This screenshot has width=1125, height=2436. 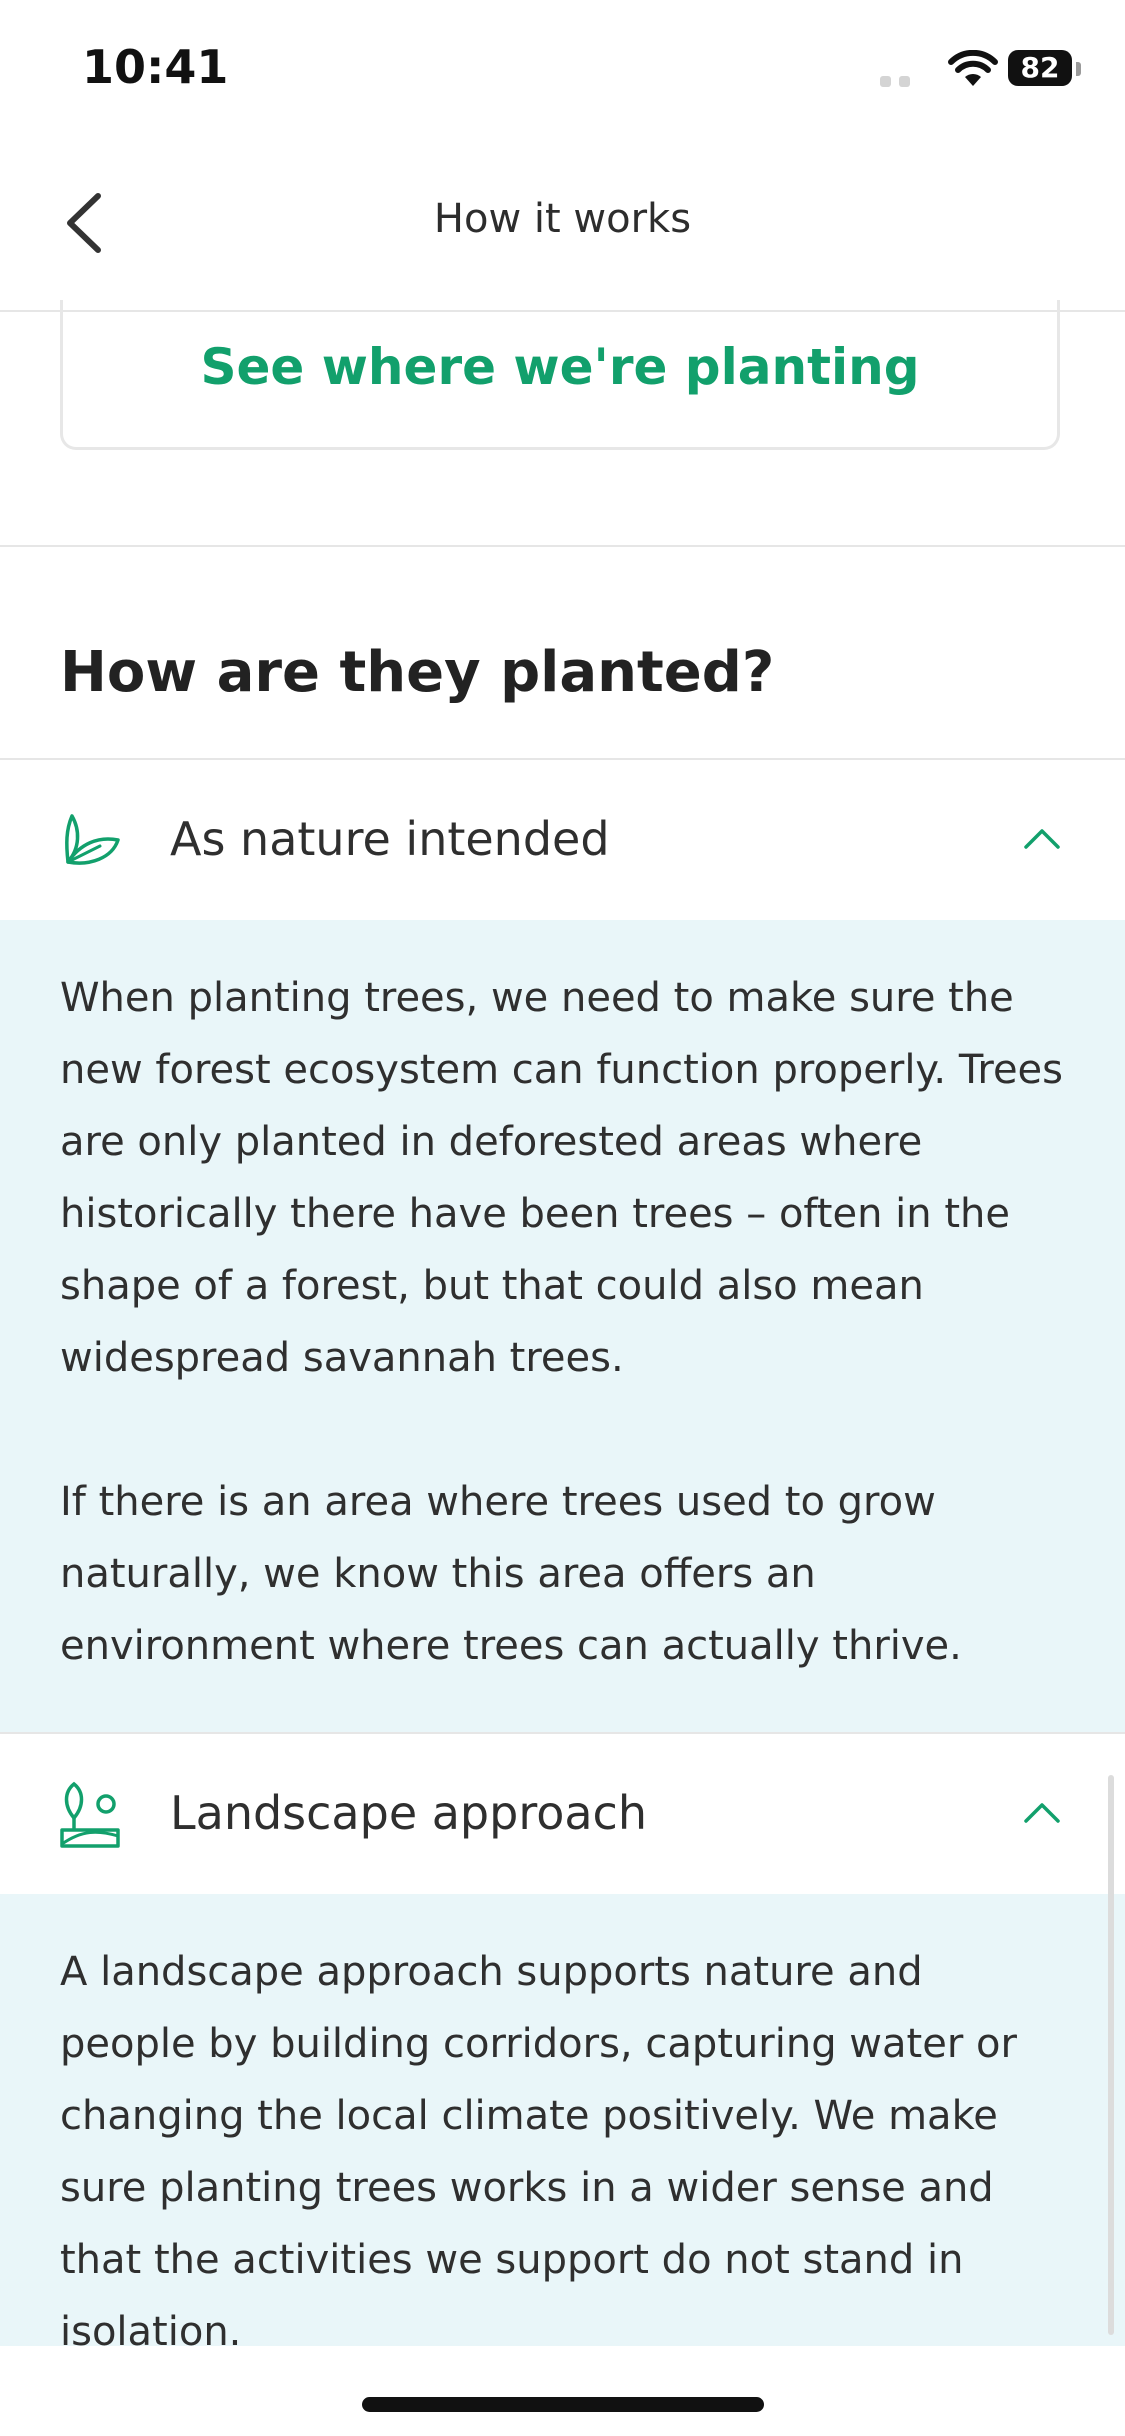 What do you see at coordinates (92, 839) in the screenshot?
I see `leaf-icon` at bounding box center [92, 839].